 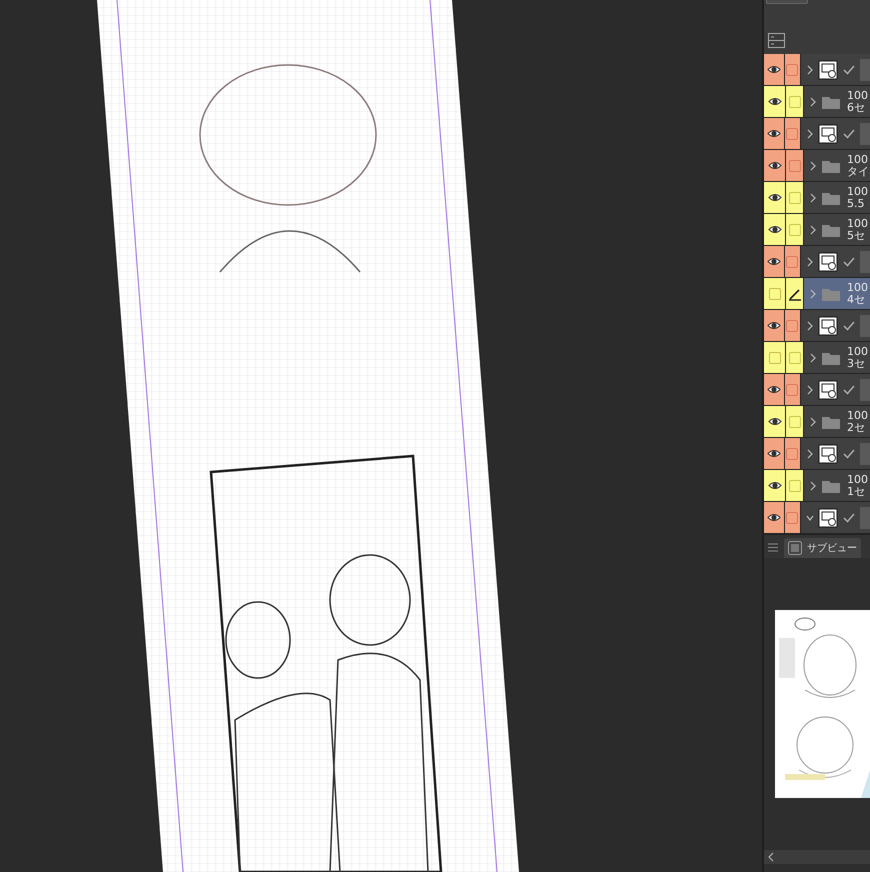 I want to click on chevron-left-icon, so click(x=771, y=857).